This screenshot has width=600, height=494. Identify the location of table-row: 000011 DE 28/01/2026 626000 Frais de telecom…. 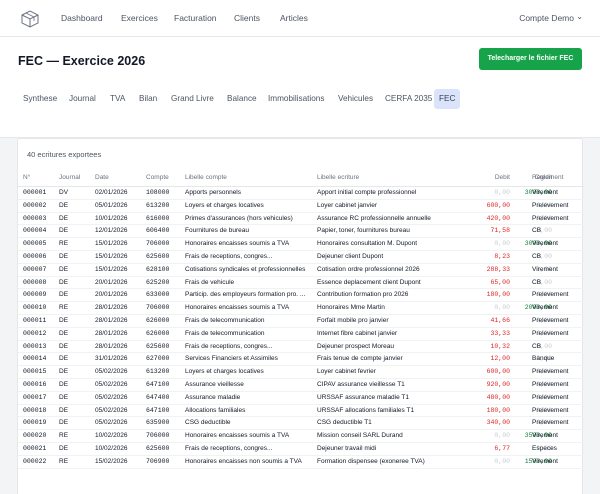
(301, 321).